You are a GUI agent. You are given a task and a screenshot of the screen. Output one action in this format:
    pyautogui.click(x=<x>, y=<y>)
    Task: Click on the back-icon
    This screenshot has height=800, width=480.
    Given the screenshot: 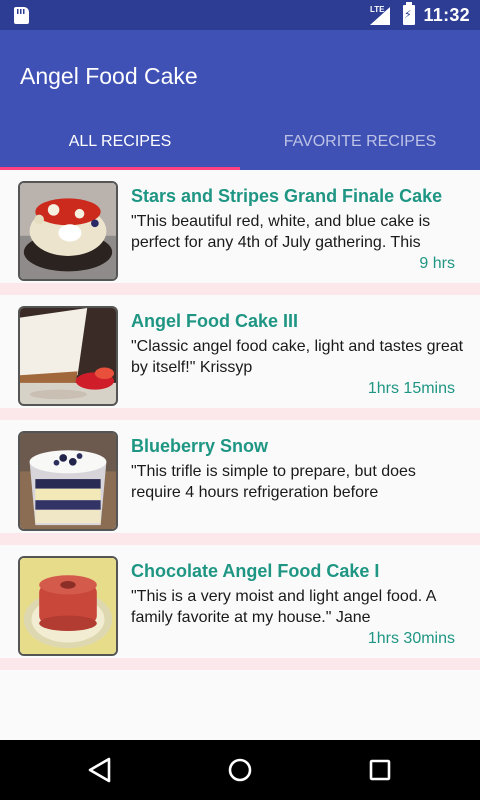 What is the action you would take?
    pyautogui.click(x=100, y=770)
    